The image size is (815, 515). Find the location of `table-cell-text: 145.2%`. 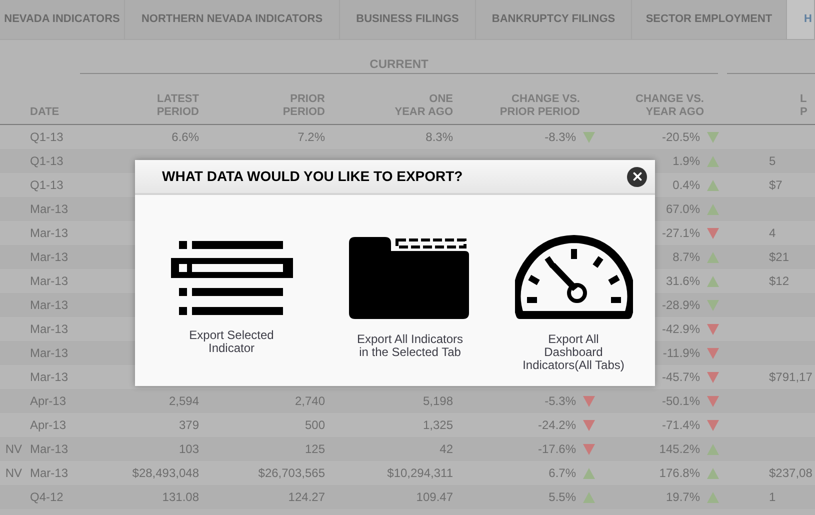

table-cell-text: 145.2% is located at coordinates (679, 449).